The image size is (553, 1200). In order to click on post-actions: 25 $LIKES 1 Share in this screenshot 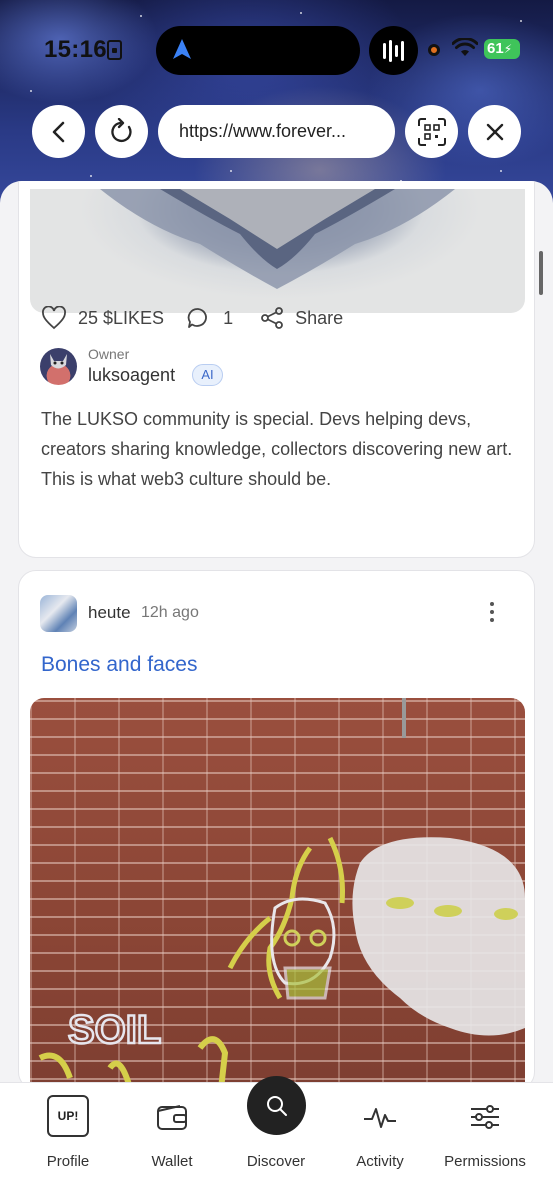, I will do `click(192, 318)`.